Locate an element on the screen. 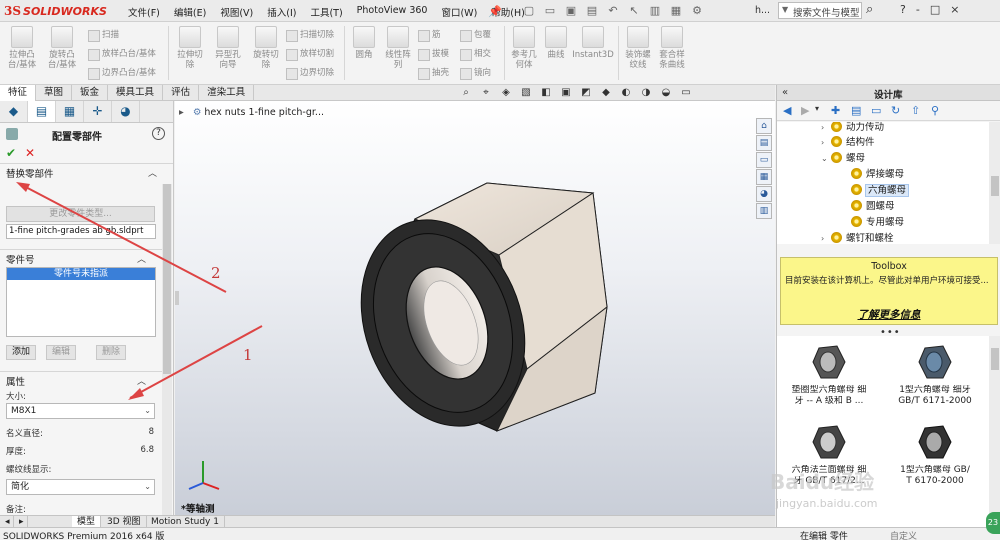 The height and width of the screenshot is (540, 1000). view-orientation-icon: ▣ is located at coordinates (566, 93).